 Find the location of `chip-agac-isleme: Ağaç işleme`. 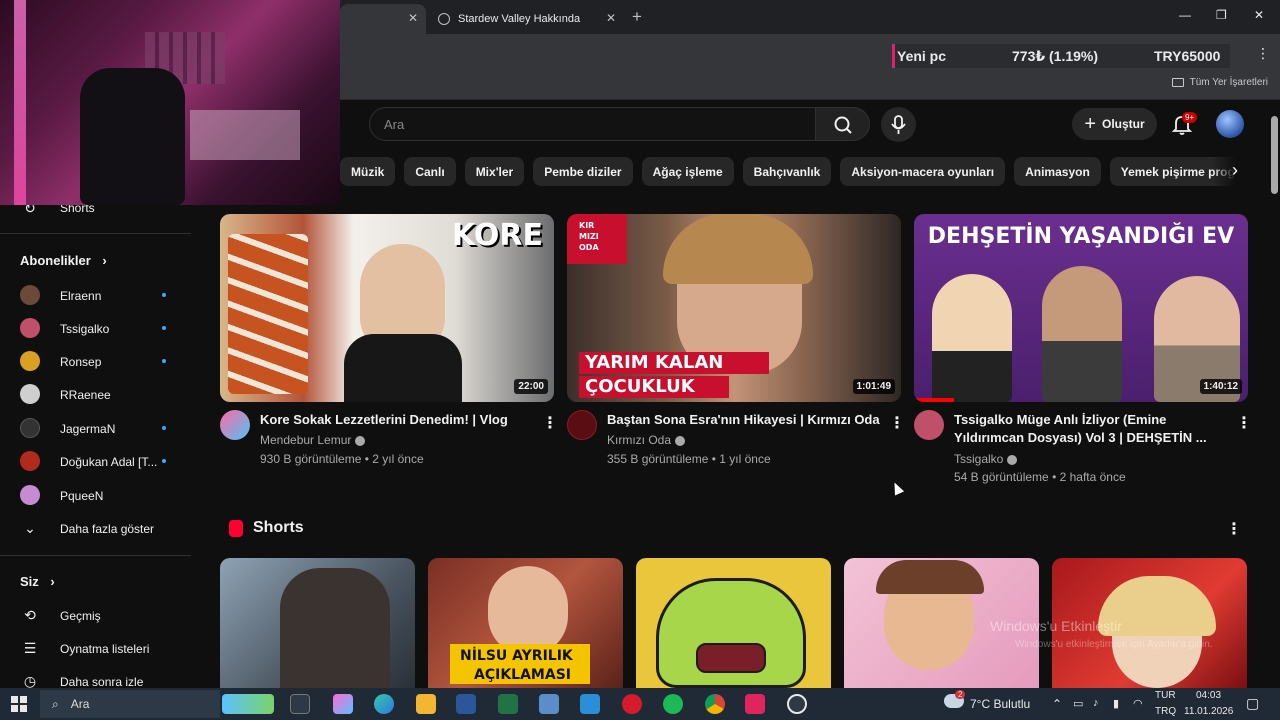

chip-agac-isleme: Ağaç işleme is located at coordinates (687, 171).